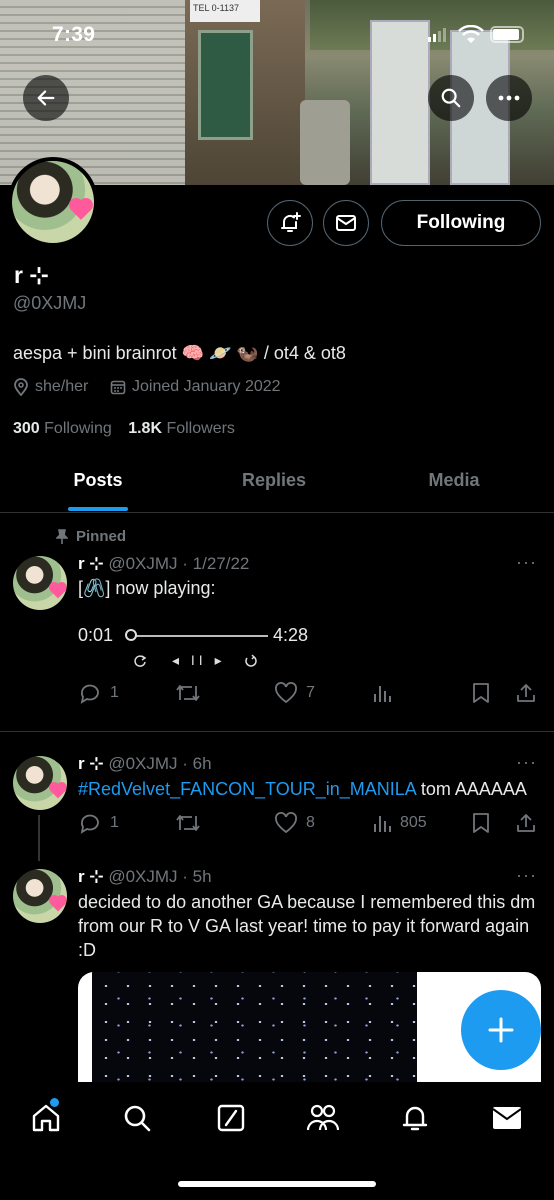 This screenshot has width=554, height=1200. What do you see at coordinates (454, 480) in the screenshot?
I see `tab-media: Media` at bounding box center [454, 480].